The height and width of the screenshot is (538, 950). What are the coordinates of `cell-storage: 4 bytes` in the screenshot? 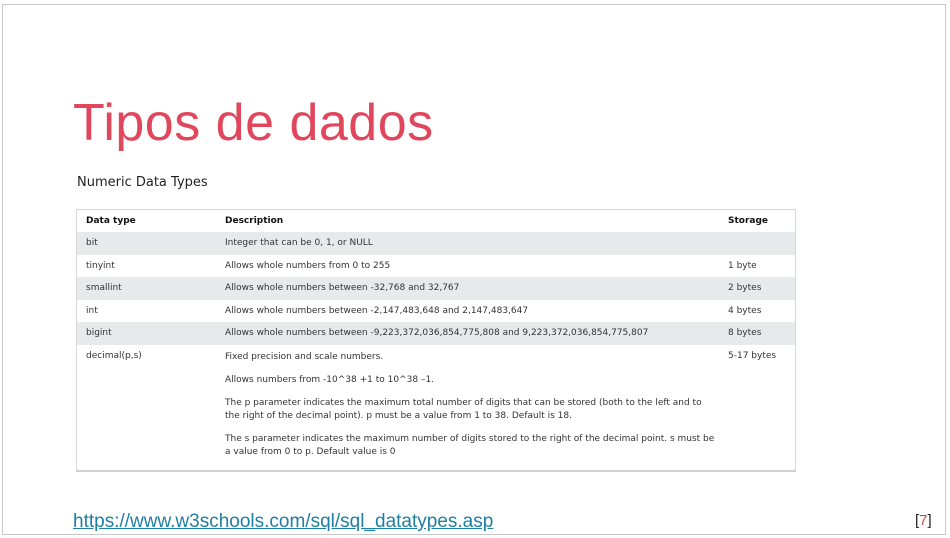 It's located at (745, 310).